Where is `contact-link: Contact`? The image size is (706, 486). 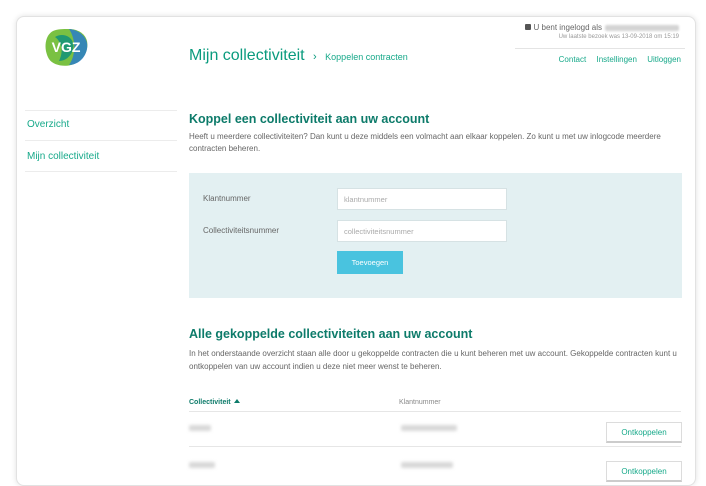
contact-link: Contact is located at coordinates (573, 59).